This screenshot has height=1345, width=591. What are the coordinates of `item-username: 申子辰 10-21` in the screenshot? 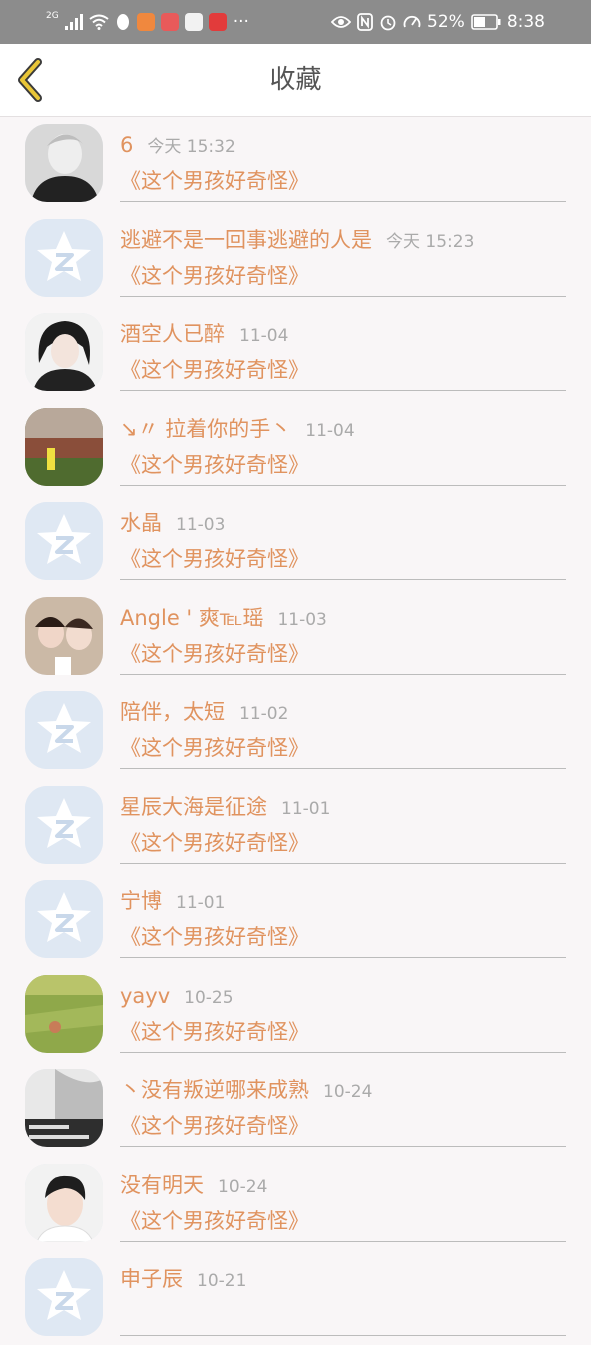 It's located at (183, 1280).